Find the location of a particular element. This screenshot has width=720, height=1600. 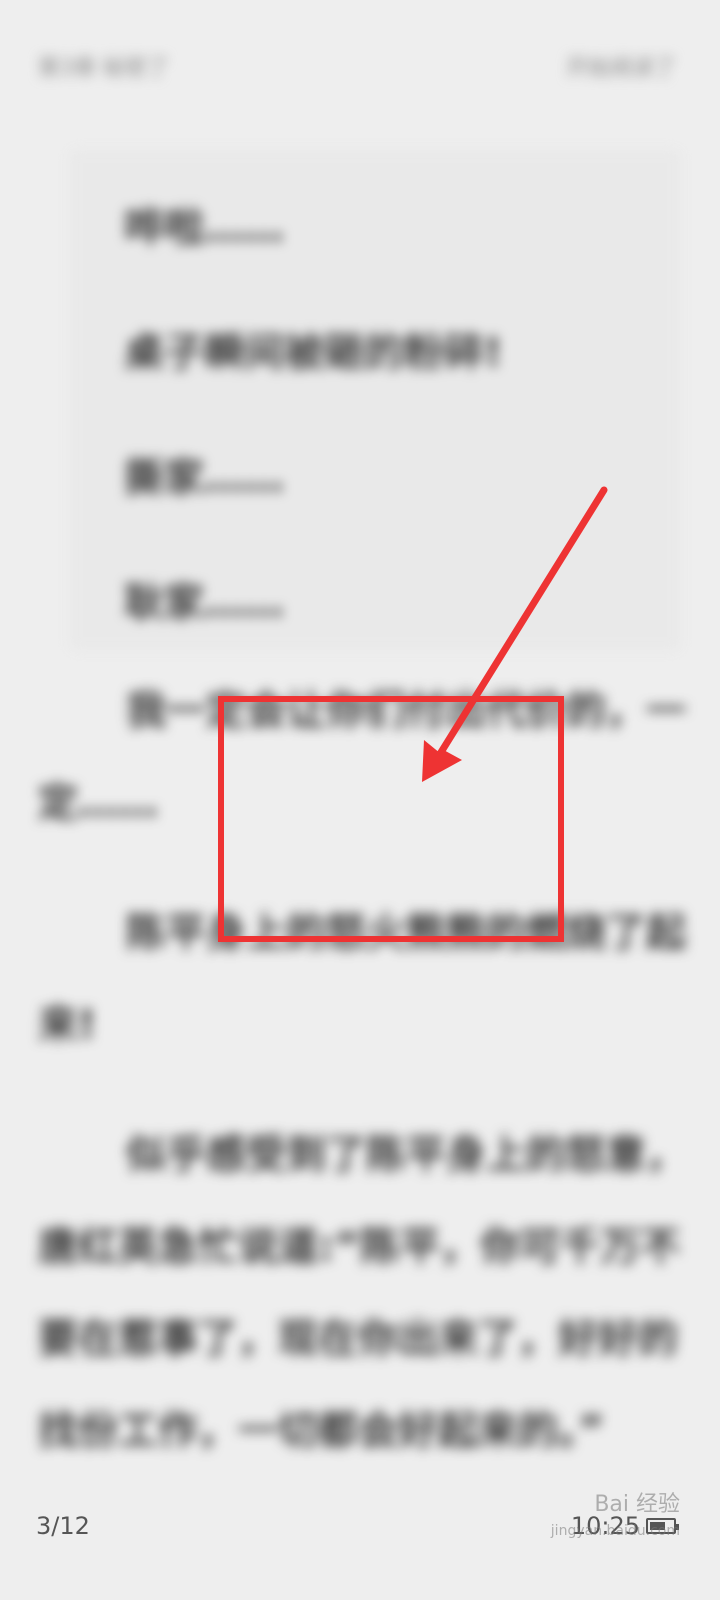

watermark-brand: Bai 经验 is located at coordinates (637, 1504).